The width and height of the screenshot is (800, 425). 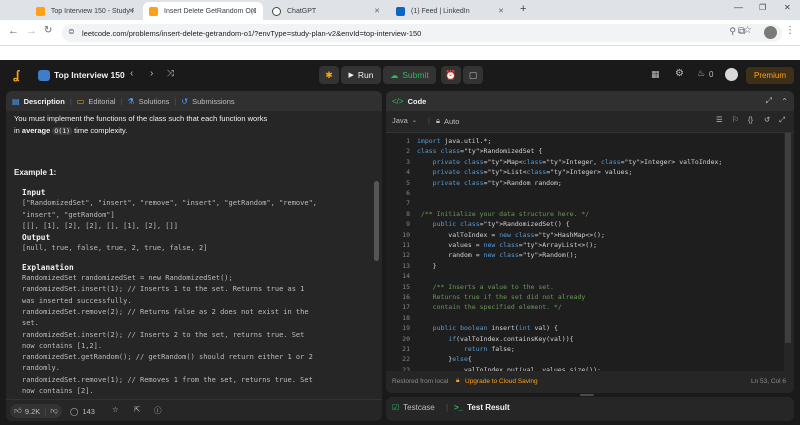 I want to click on streak-count: 0, so click(x=711, y=74).